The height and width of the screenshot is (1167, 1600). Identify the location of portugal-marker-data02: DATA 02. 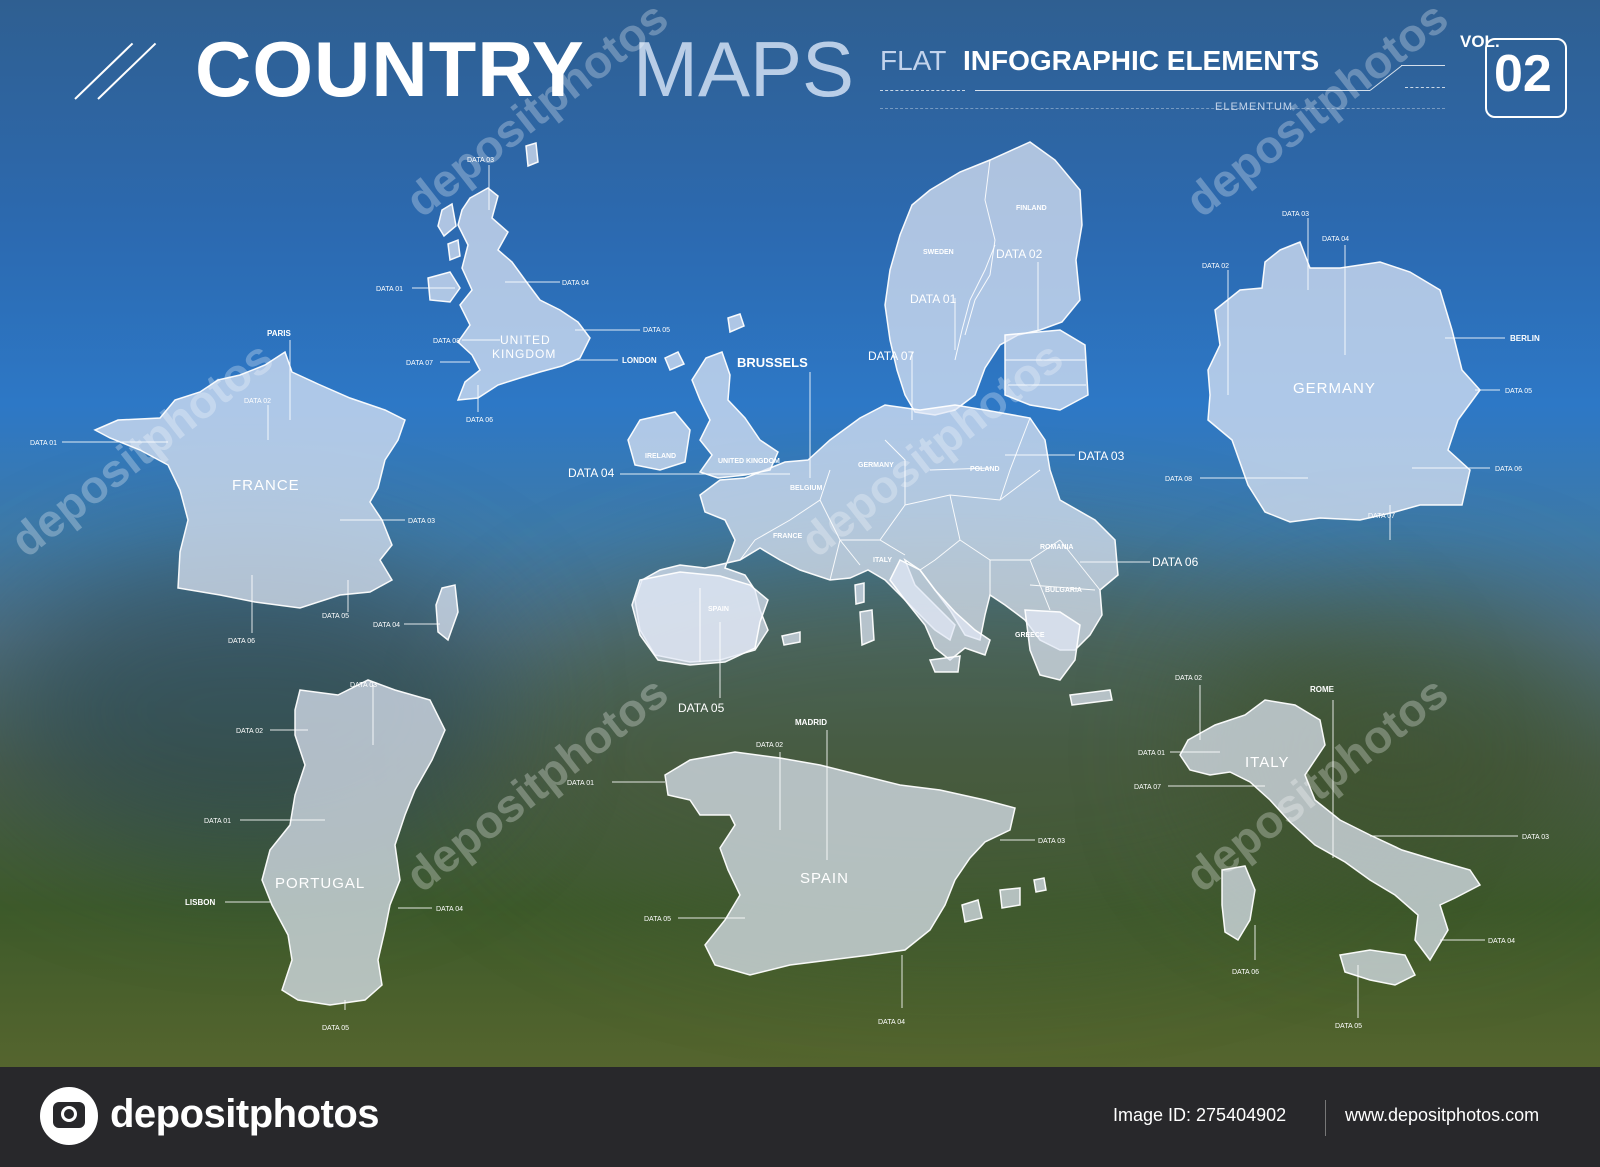
(249, 731).